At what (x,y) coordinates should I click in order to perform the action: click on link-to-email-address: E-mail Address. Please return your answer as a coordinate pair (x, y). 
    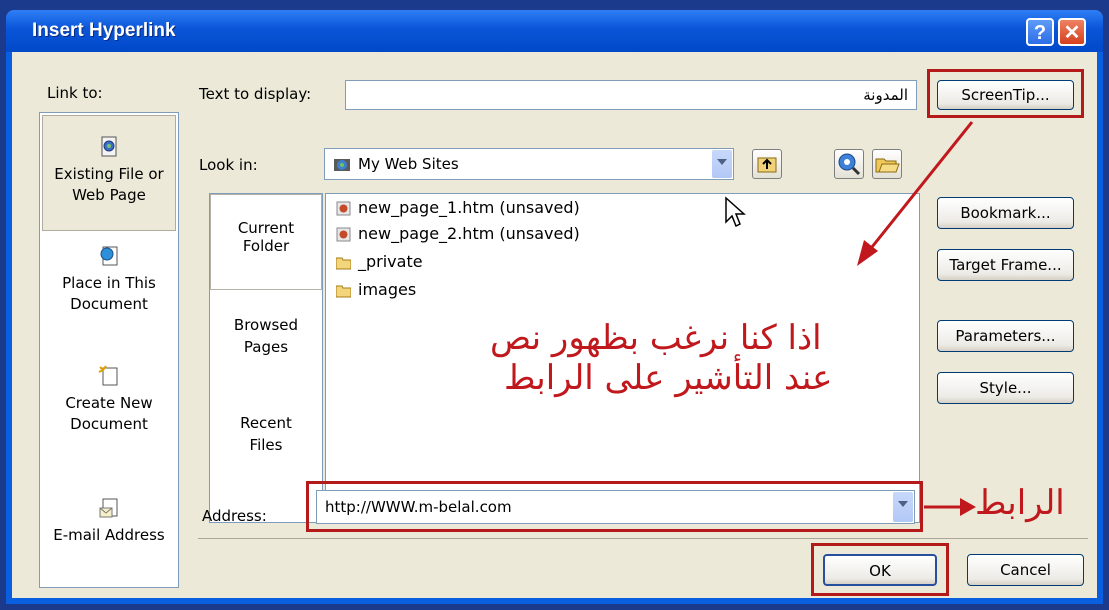
    Looking at the image, I should click on (109, 521).